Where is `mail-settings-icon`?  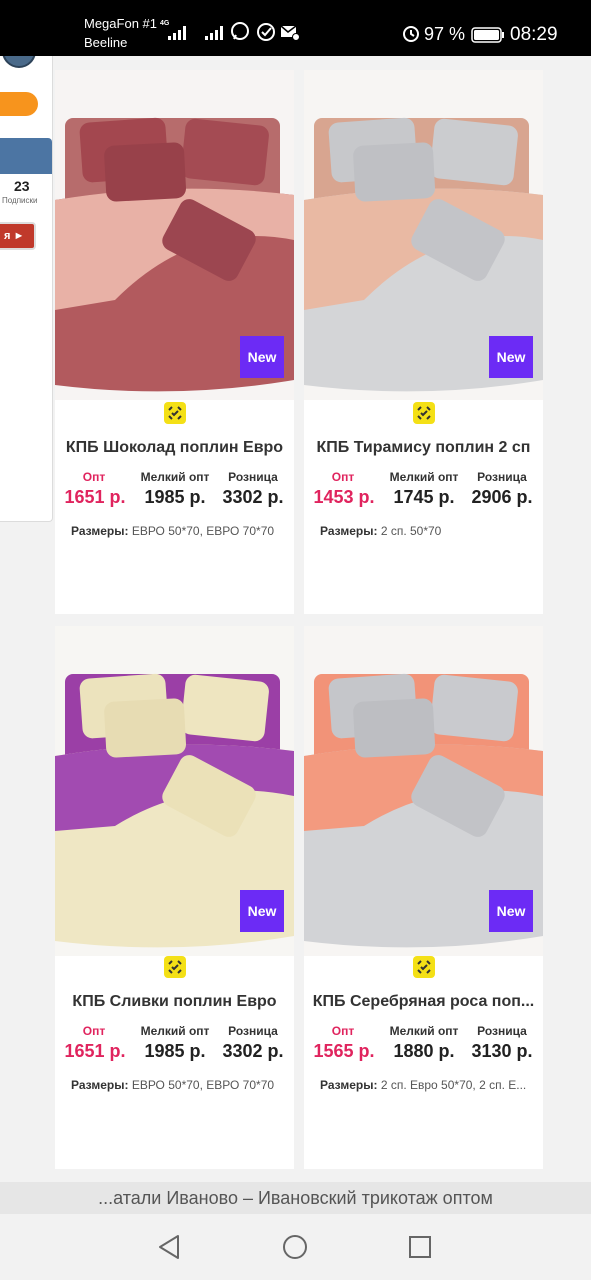 mail-settings-icon is located at coordinates (290, 33).